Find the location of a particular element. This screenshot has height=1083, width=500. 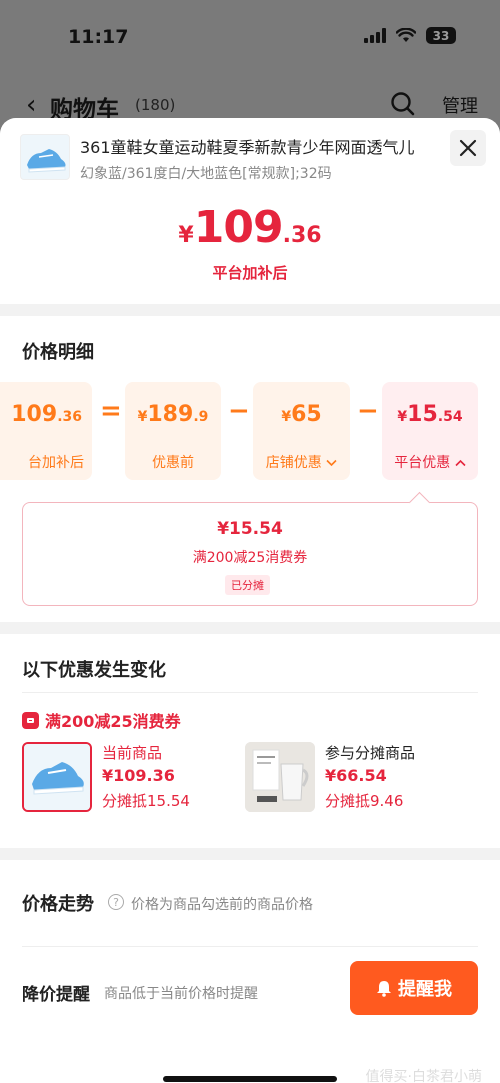

product-spec: 幻象蓝/361度白/大地蓝色[常规款];32码 is located at coordinates (206, 174).